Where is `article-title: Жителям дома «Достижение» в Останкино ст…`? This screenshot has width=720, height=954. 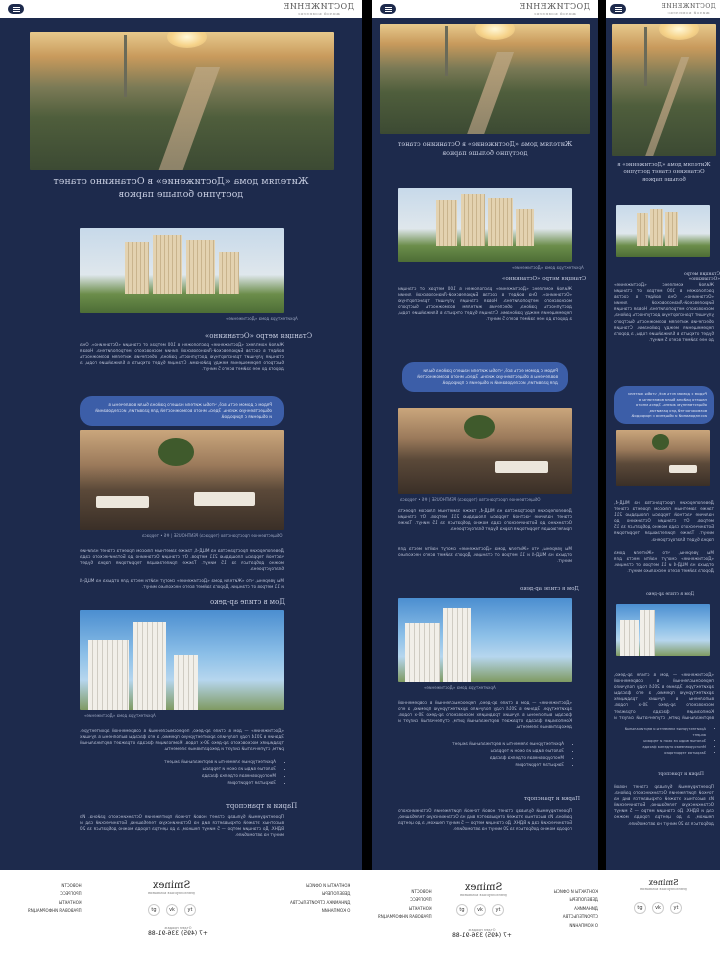 article-title: Жителям дома «Достижение» в Останкино ст… is located at coordinates (485, 148).